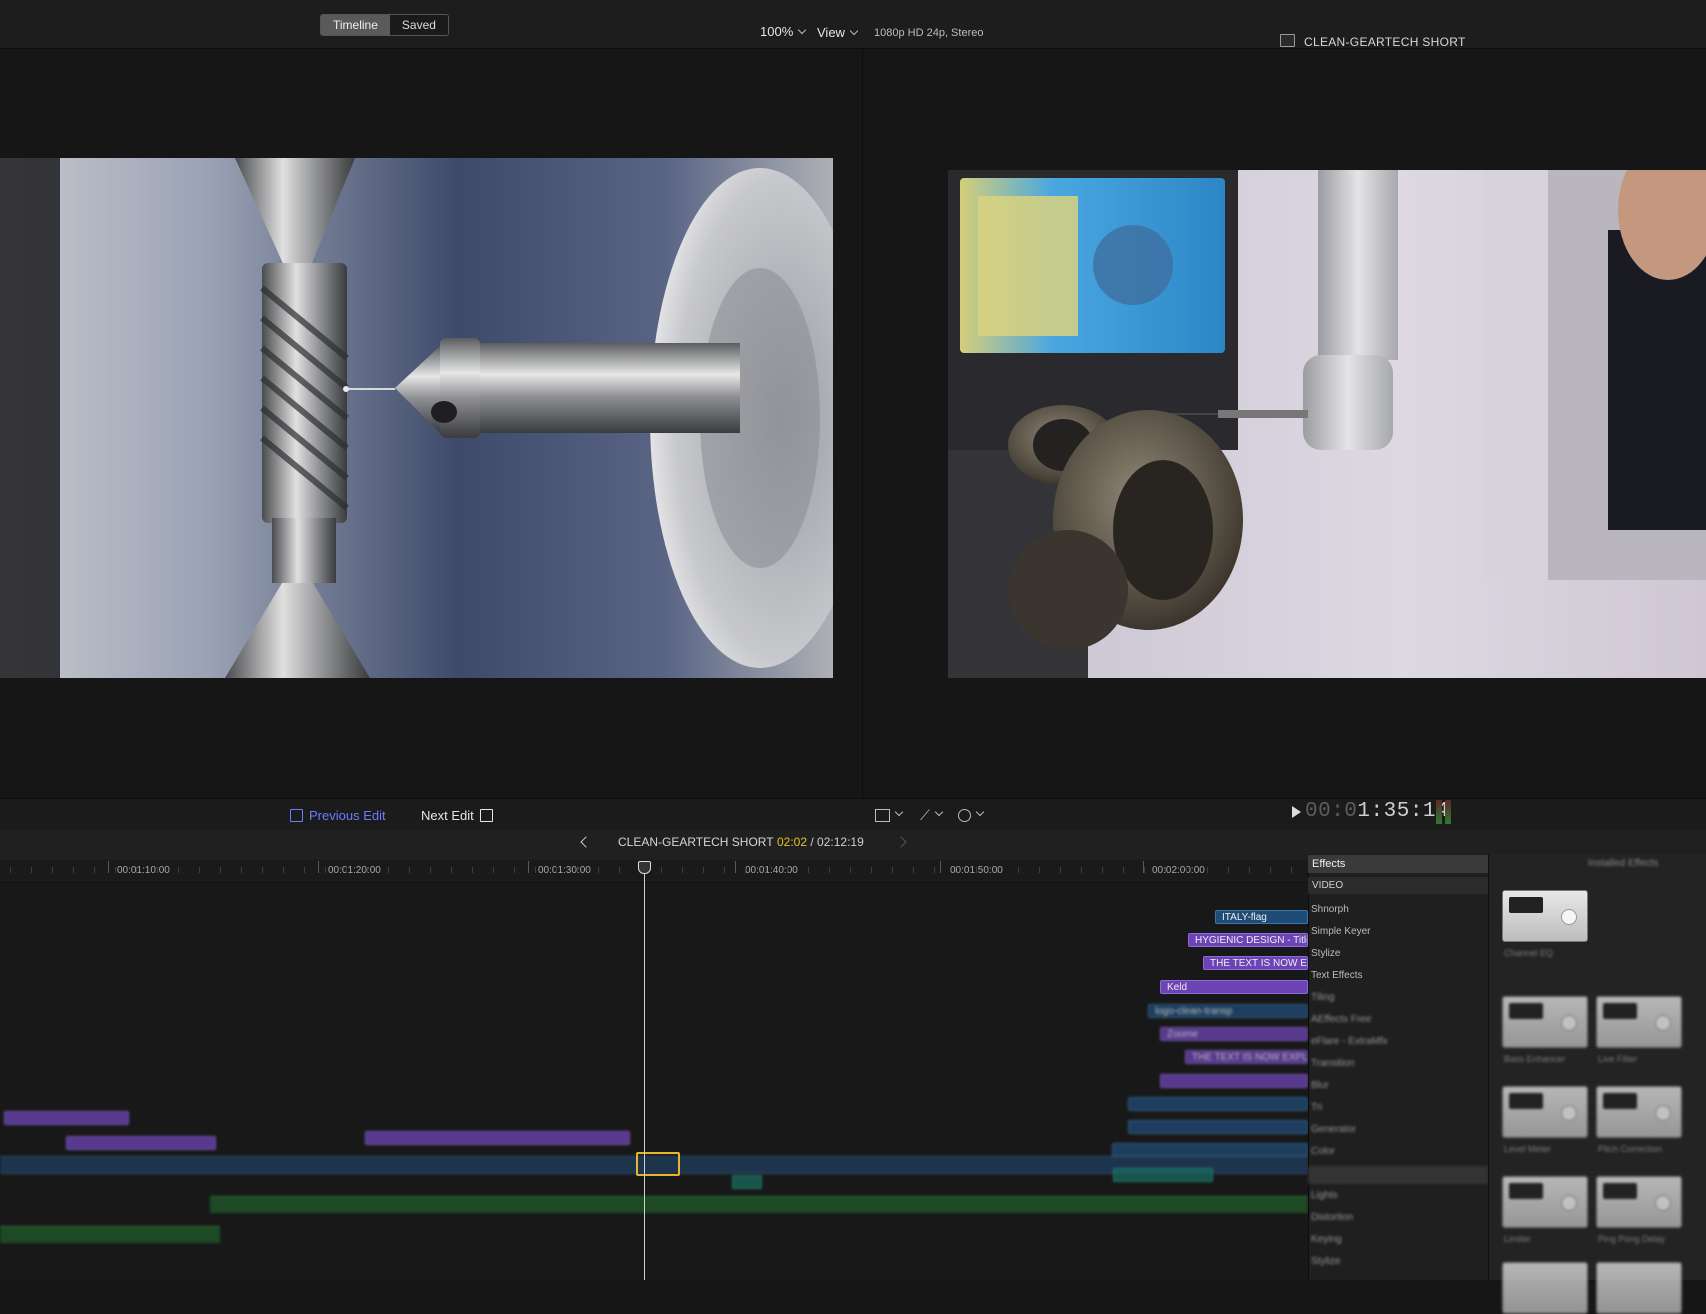 This screenshot has height=1314, width=1706. I want to click on zoom-label: 100%, so click(777, 31).